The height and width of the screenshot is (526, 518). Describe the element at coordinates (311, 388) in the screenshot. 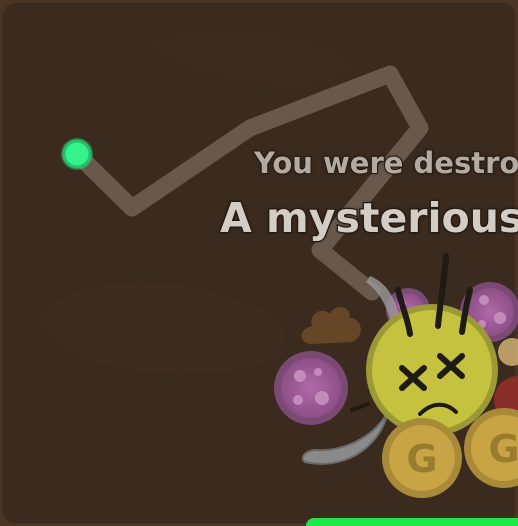

I see `grape-petal-icon` at that location.